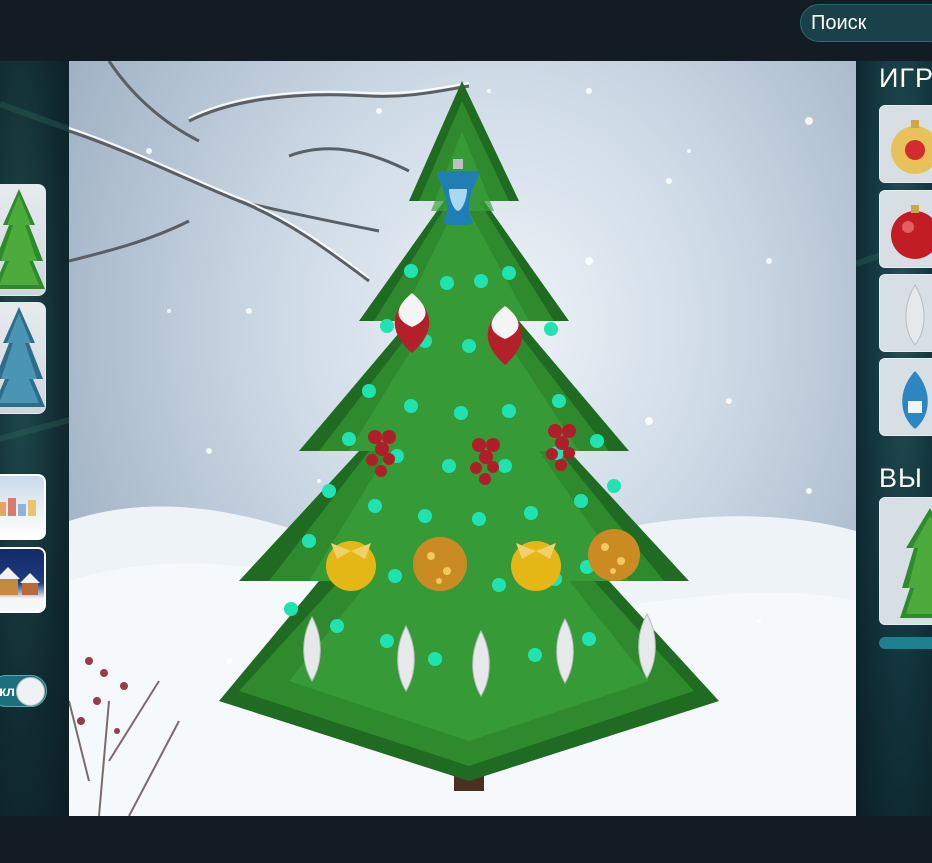  I want to click on toy-card-blue-painted, so click(905, 397).